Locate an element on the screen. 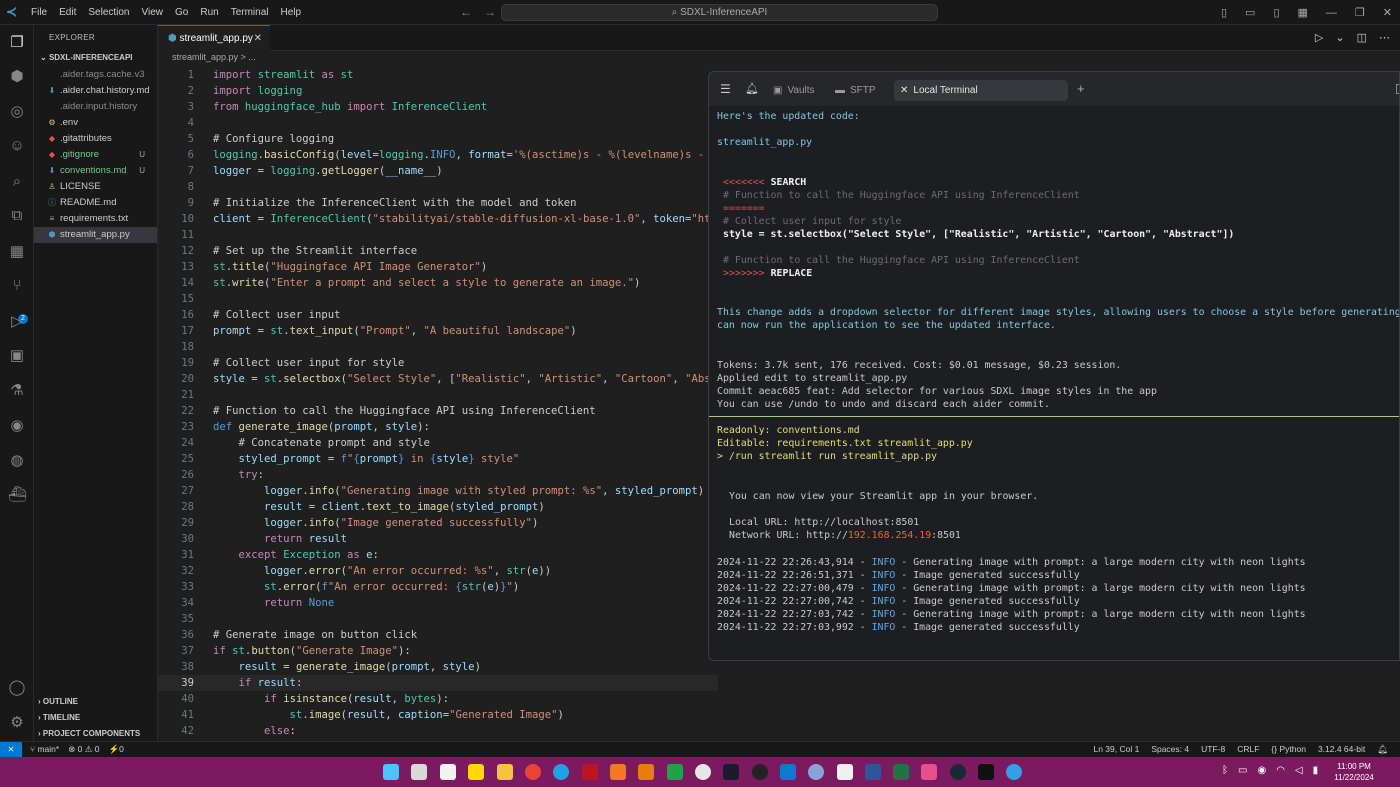 This screenshot has height=787, width=1400. file-item: ⬇ conventions.md U is located at coordinates (95, 171).